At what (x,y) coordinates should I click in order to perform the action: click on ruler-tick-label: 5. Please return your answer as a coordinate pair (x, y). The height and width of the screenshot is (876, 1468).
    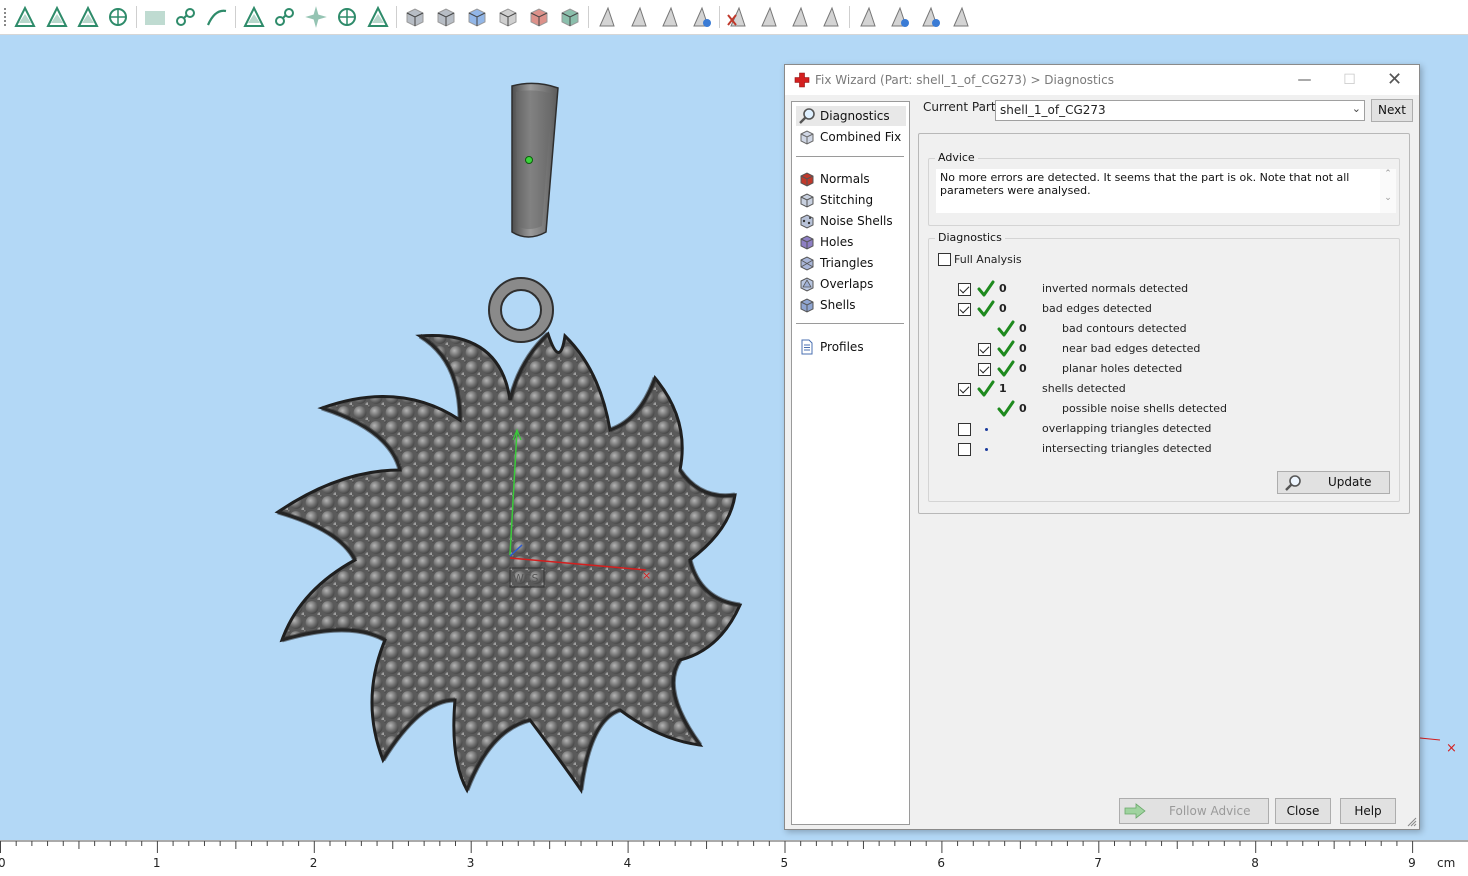
    Looking at the image, I should click on (784, 863).